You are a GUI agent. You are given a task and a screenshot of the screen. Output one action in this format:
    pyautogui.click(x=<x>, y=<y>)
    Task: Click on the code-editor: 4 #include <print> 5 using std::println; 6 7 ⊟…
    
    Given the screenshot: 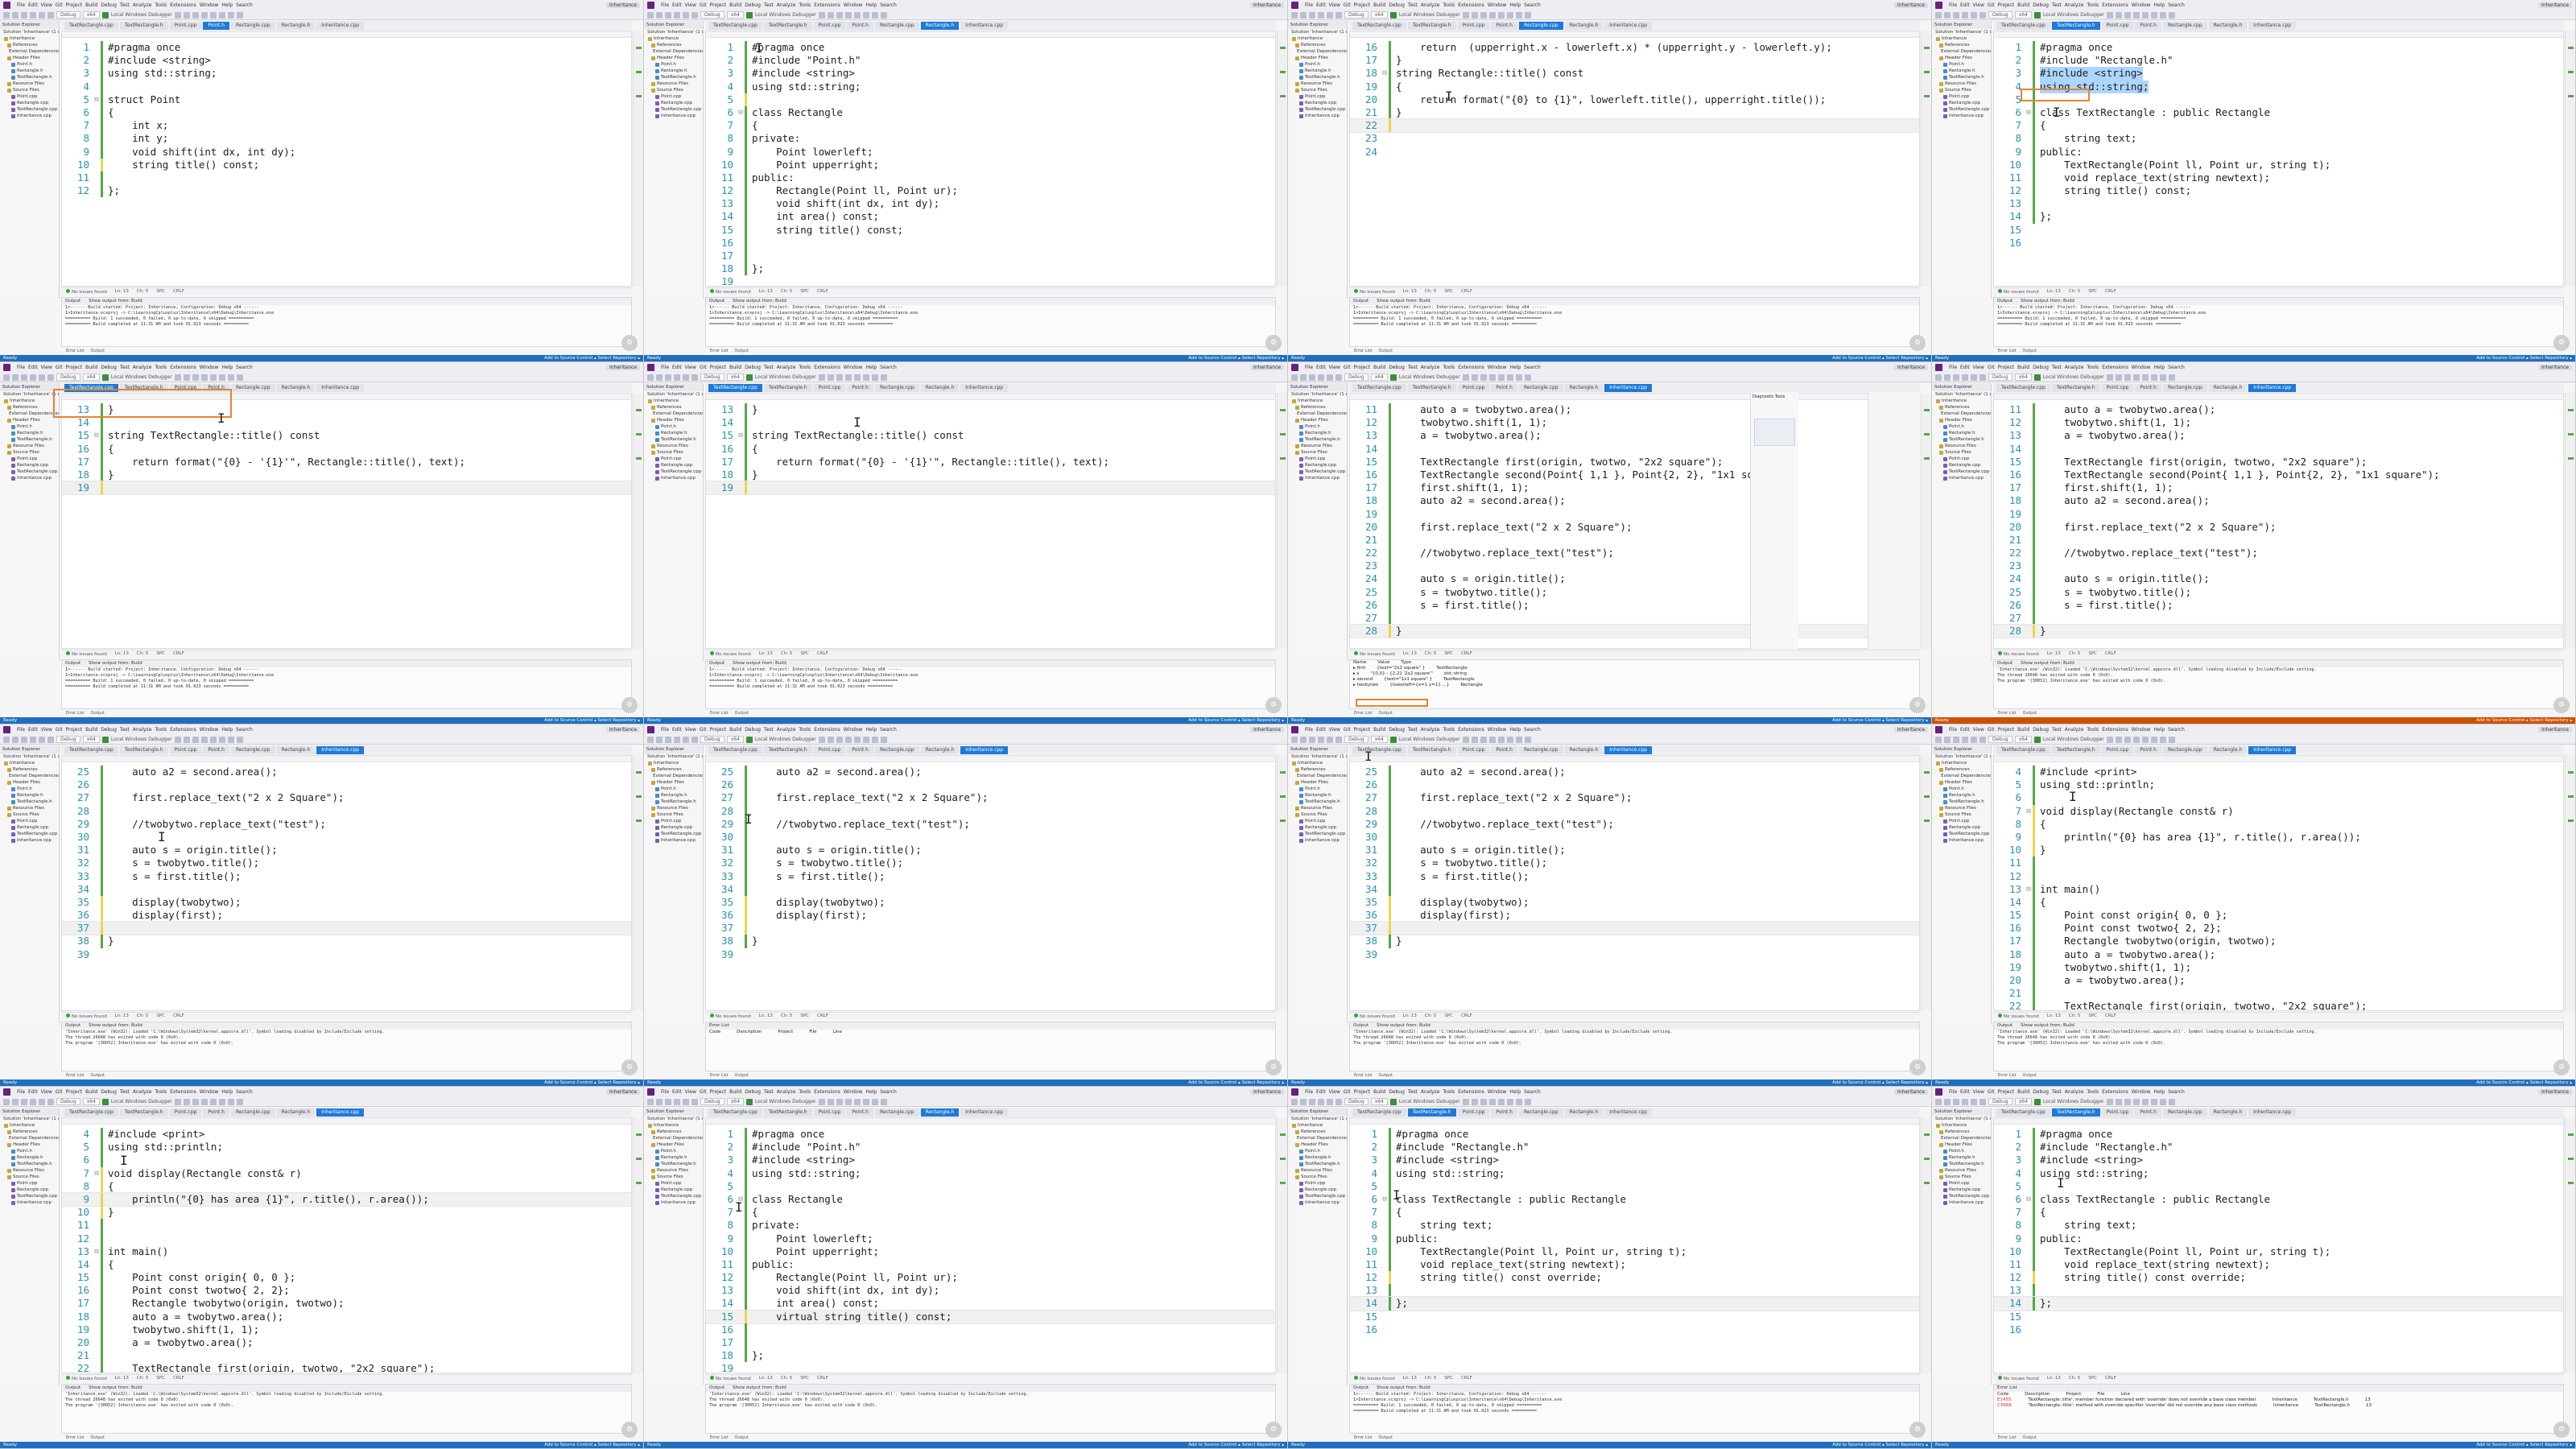 What is the action you would take?
    pyautogui.click(x=2278, y=883)
    